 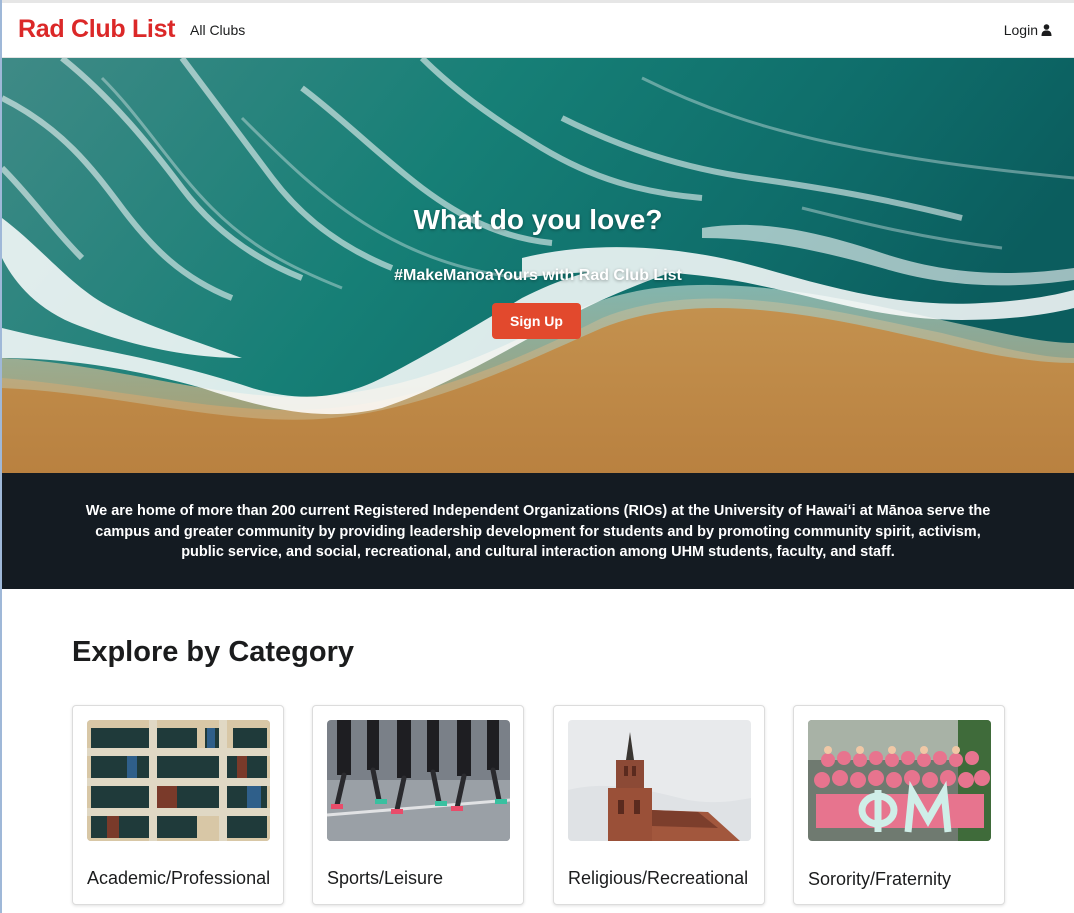 I want to click on runners-image, so click(x=418, y=780).